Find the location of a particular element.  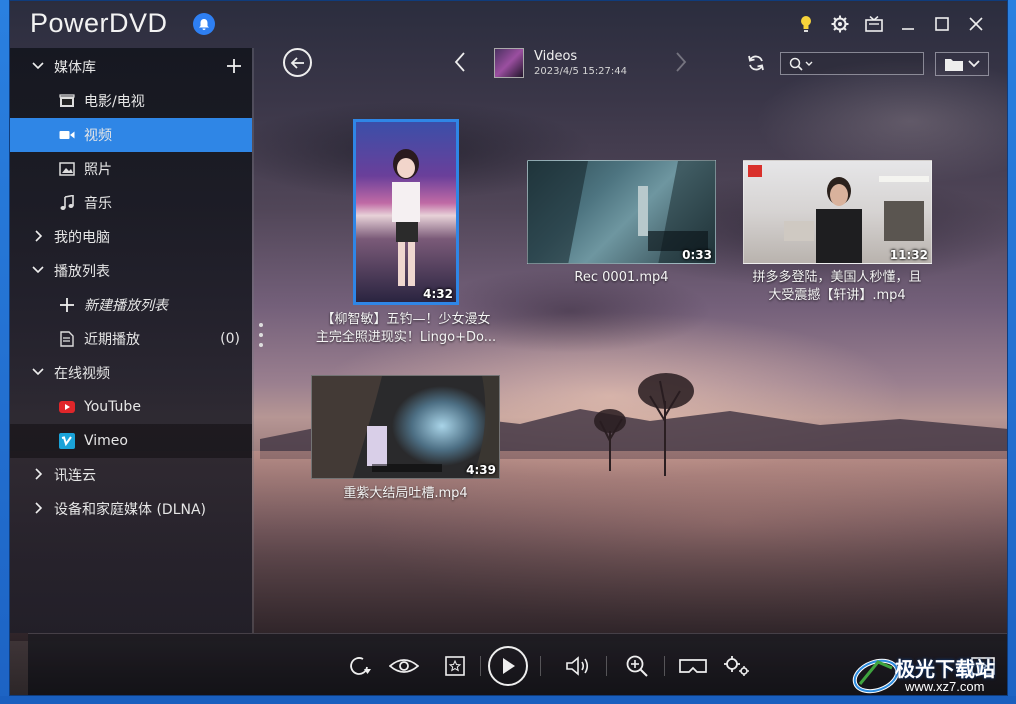

video-thumbnail: 11:32 is located at coordinates (837, 212).